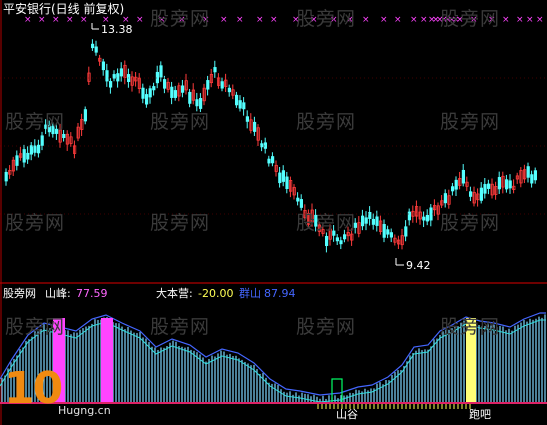 Image resolution: width=547 pixels, height=425 pixels. Describe the element at coordinates (58, 293) in the screenshot. I see `peak-label: 山峰:` at that location.